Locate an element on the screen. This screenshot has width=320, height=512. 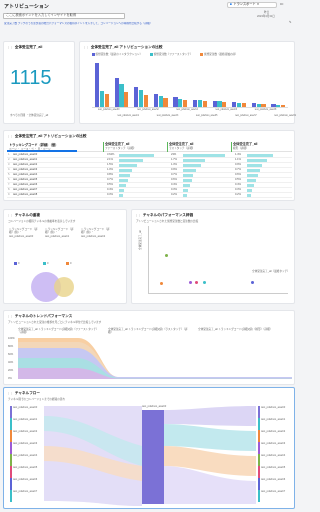
edit-icon: ✎ is located at coordinates (290, 22).